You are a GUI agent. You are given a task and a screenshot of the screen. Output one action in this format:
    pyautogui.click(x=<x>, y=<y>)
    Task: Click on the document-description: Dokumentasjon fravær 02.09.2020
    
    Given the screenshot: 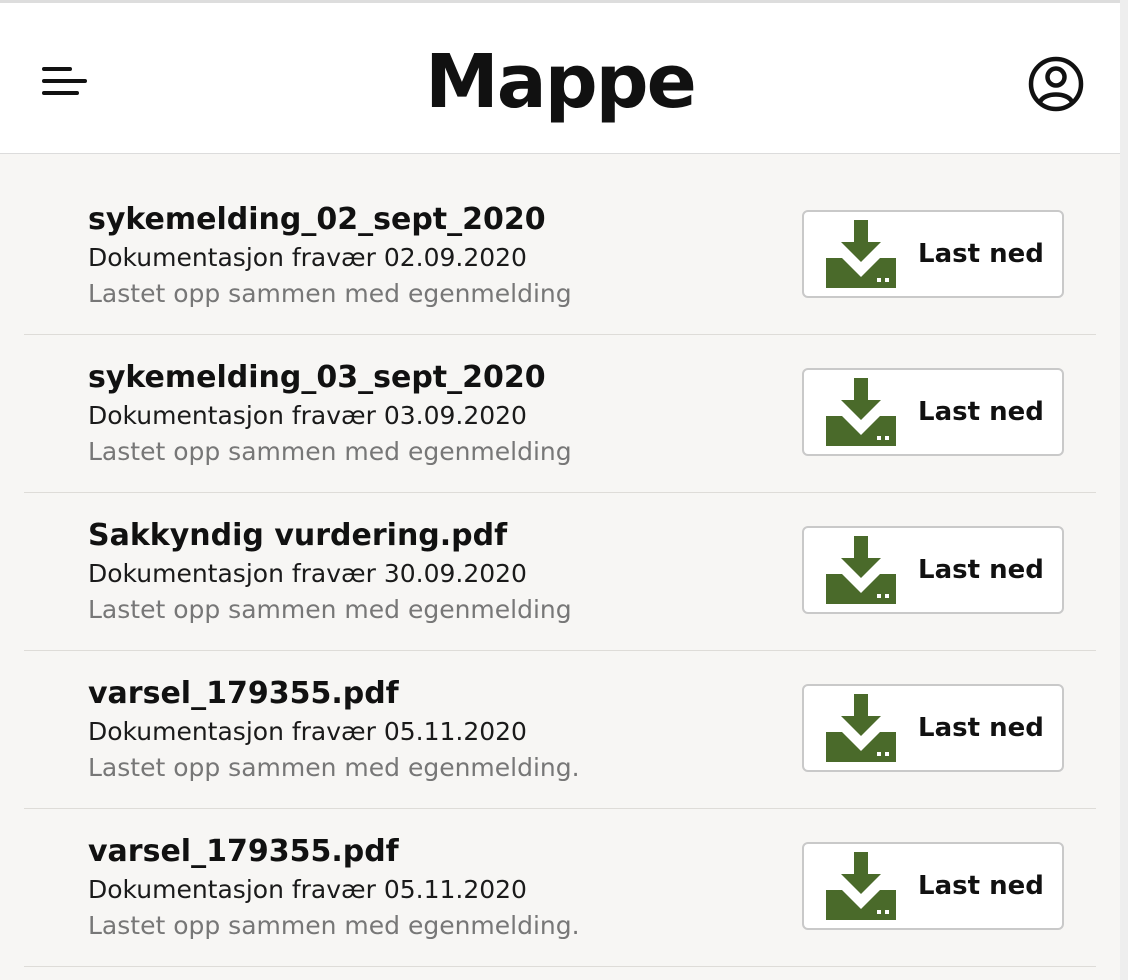 What is the action you would take?
    pyautogui.click(x=307, y=257)
    